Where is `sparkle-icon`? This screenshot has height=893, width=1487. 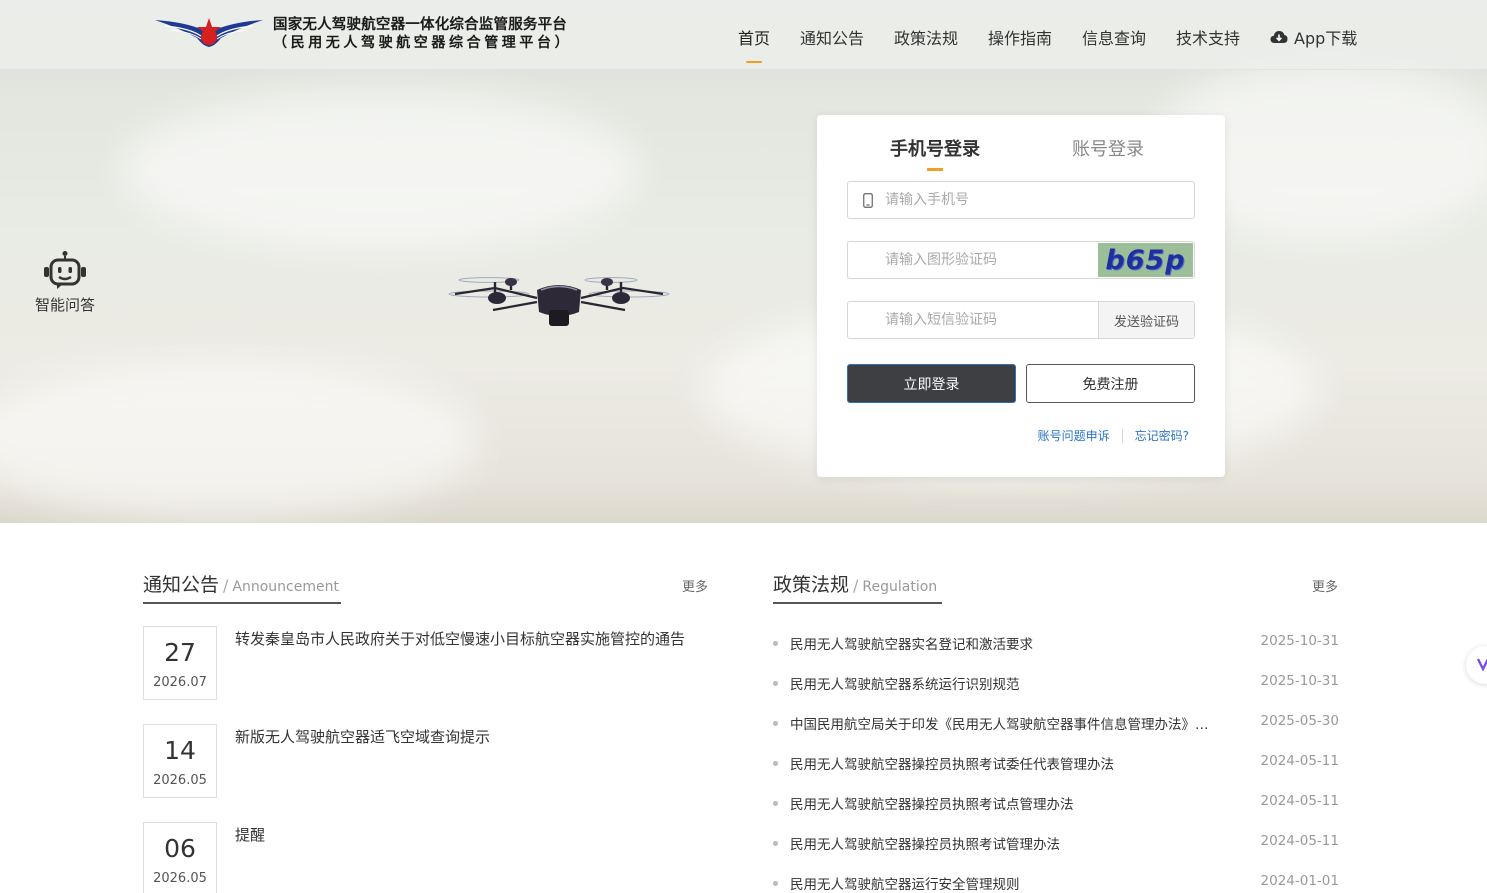
sparkle-icon is located at coordinates (1481, 664).